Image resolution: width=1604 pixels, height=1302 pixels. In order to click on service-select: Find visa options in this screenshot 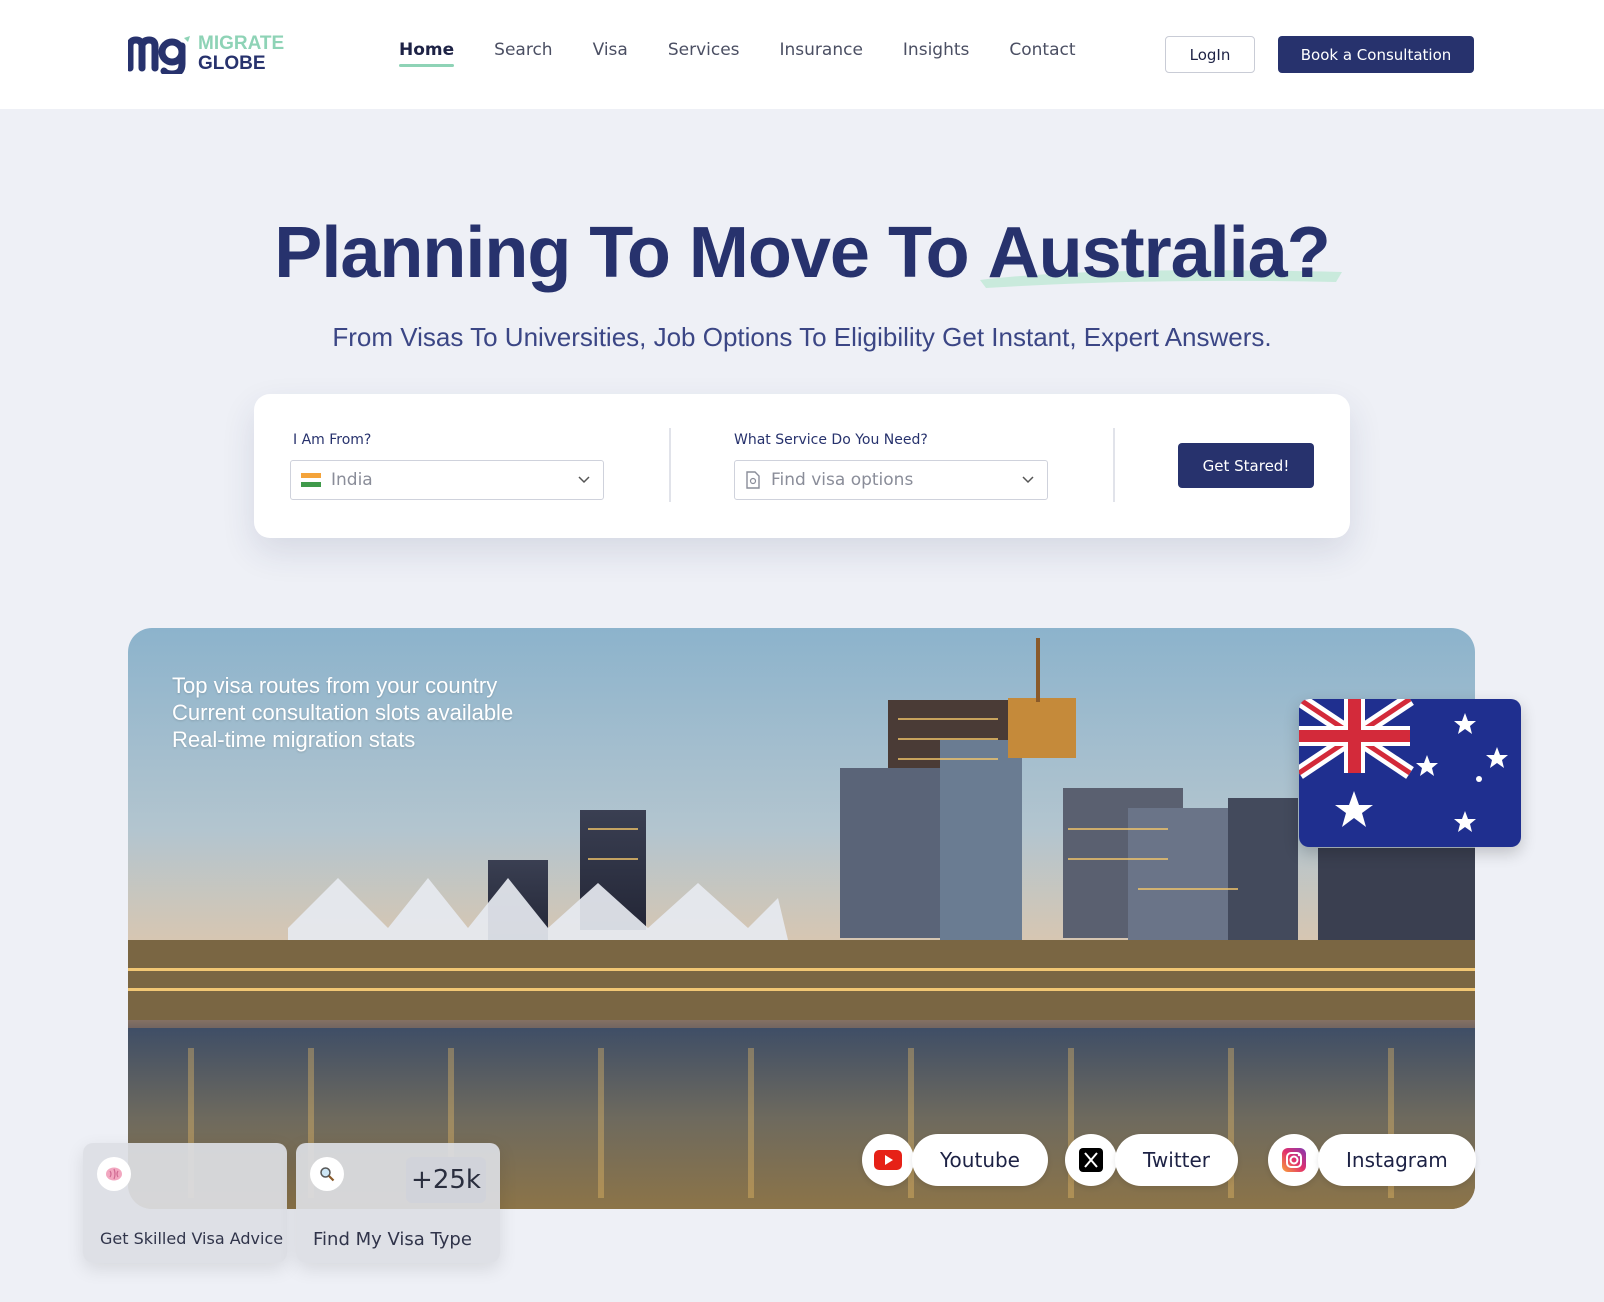, I will do `click(891, 480)`.